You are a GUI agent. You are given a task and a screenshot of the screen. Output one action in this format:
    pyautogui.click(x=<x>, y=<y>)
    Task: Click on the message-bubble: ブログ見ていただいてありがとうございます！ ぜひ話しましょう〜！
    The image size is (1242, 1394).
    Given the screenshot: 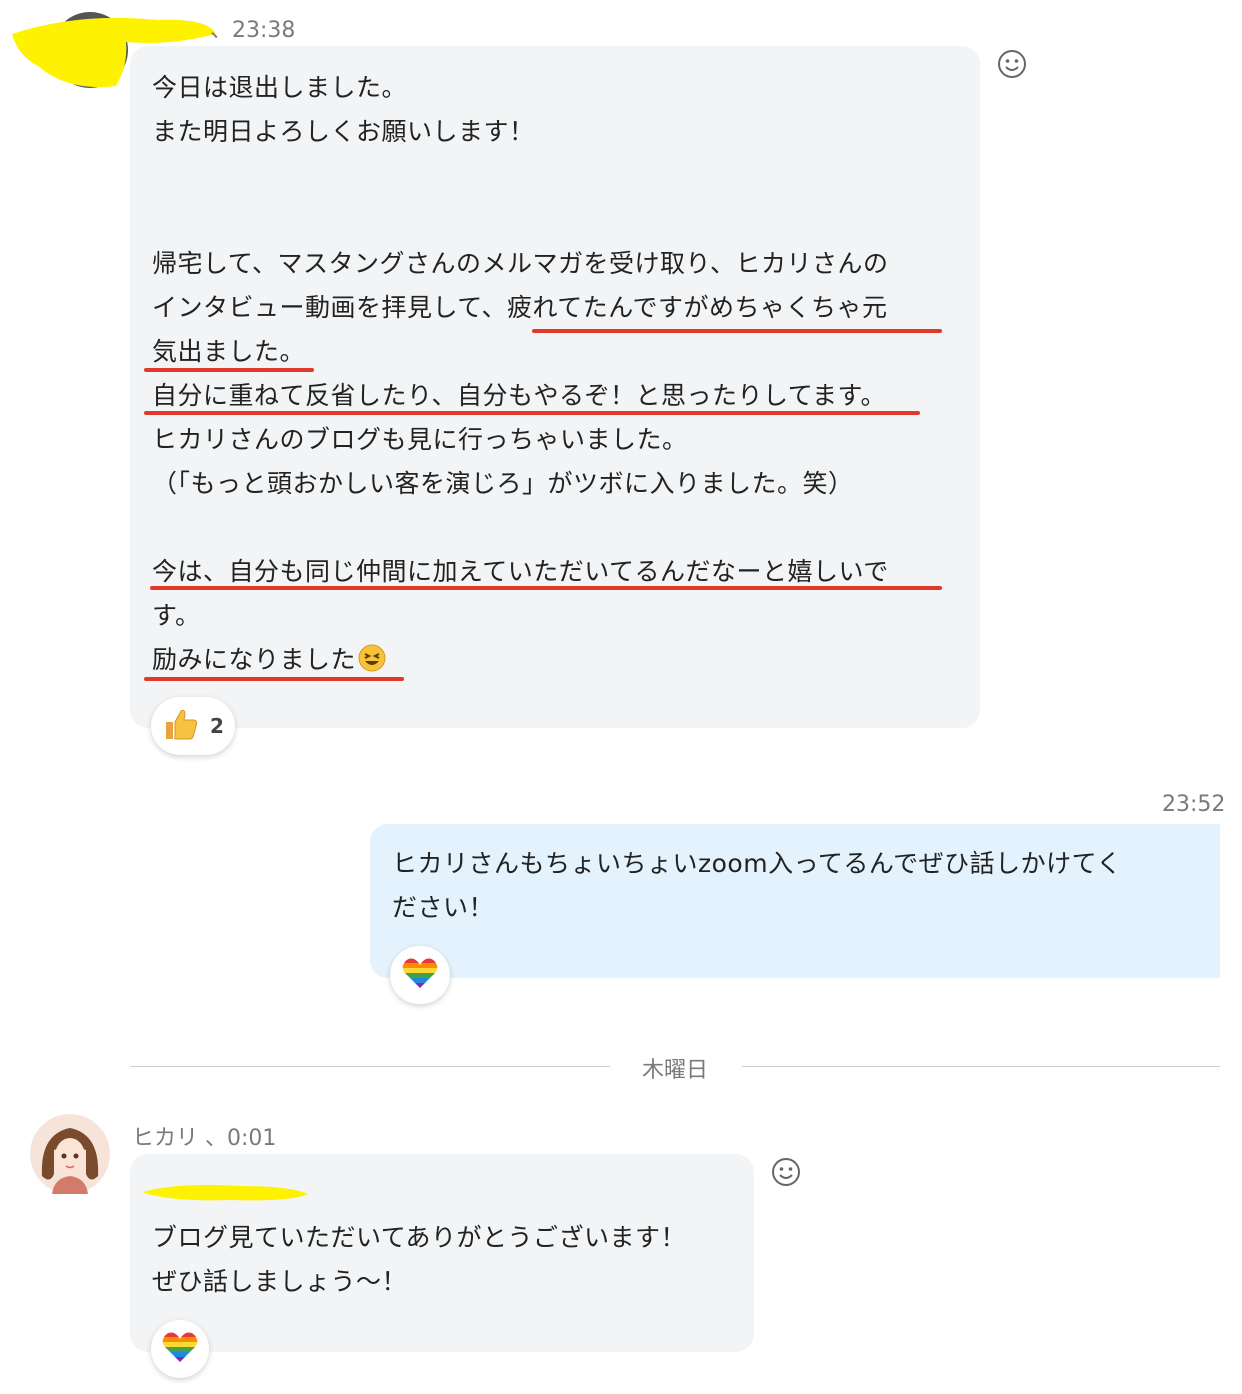 What is the action you would take?
    pyautogui.click(x=442, y=1253)
    